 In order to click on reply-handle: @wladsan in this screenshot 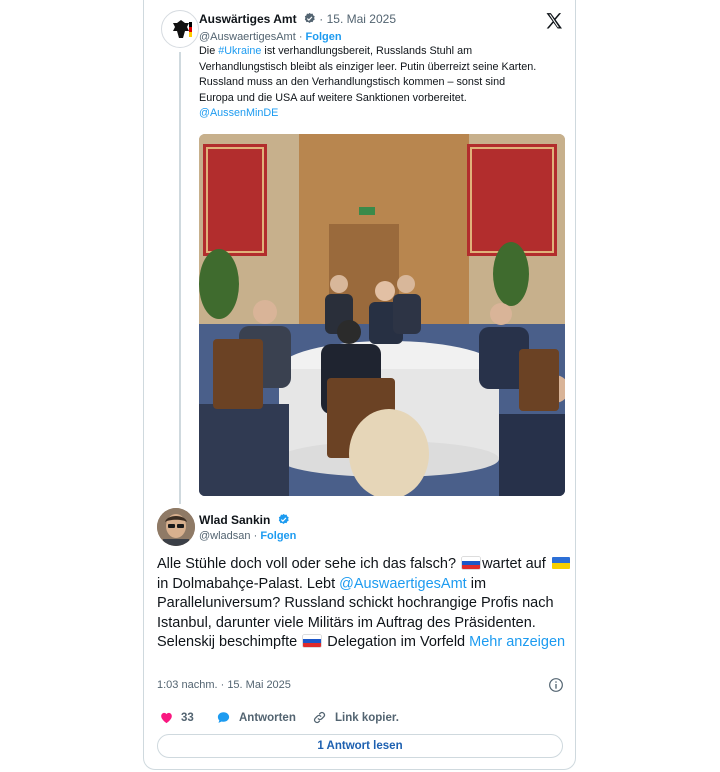, I will do `click(225, 536)`.